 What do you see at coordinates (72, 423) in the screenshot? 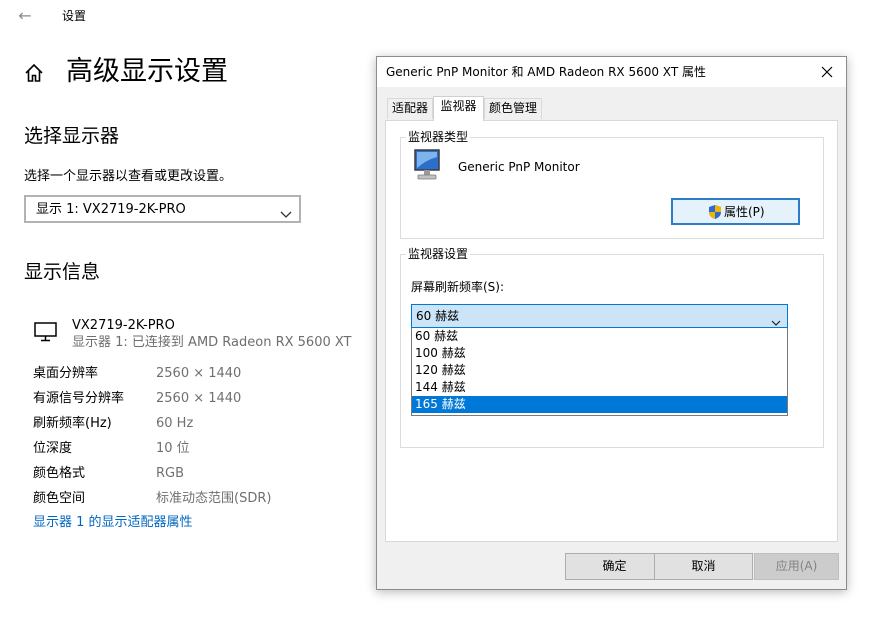
I see `info-label-refresh-rate: 刷新频率(Hz)` at bounding box center [72, 423].